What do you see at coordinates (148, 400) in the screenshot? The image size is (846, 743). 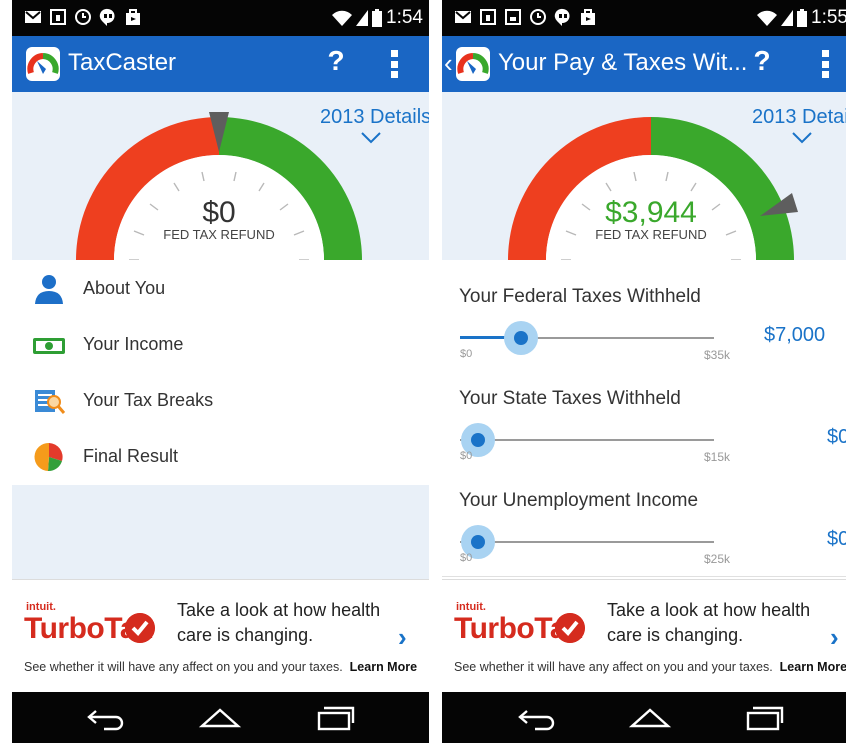 I see `menu-label: Your Tax Breaks` at bounding box center [148, 400].